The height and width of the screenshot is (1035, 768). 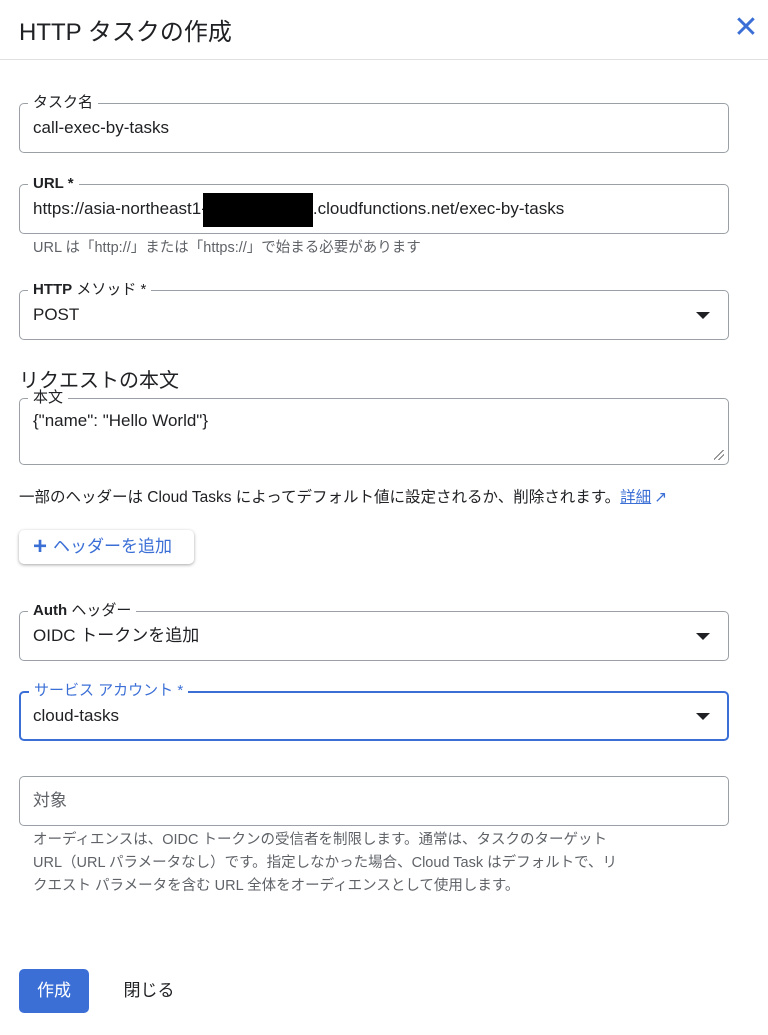 I want to click on close-icon: ✕, so click(x=746, y=28).